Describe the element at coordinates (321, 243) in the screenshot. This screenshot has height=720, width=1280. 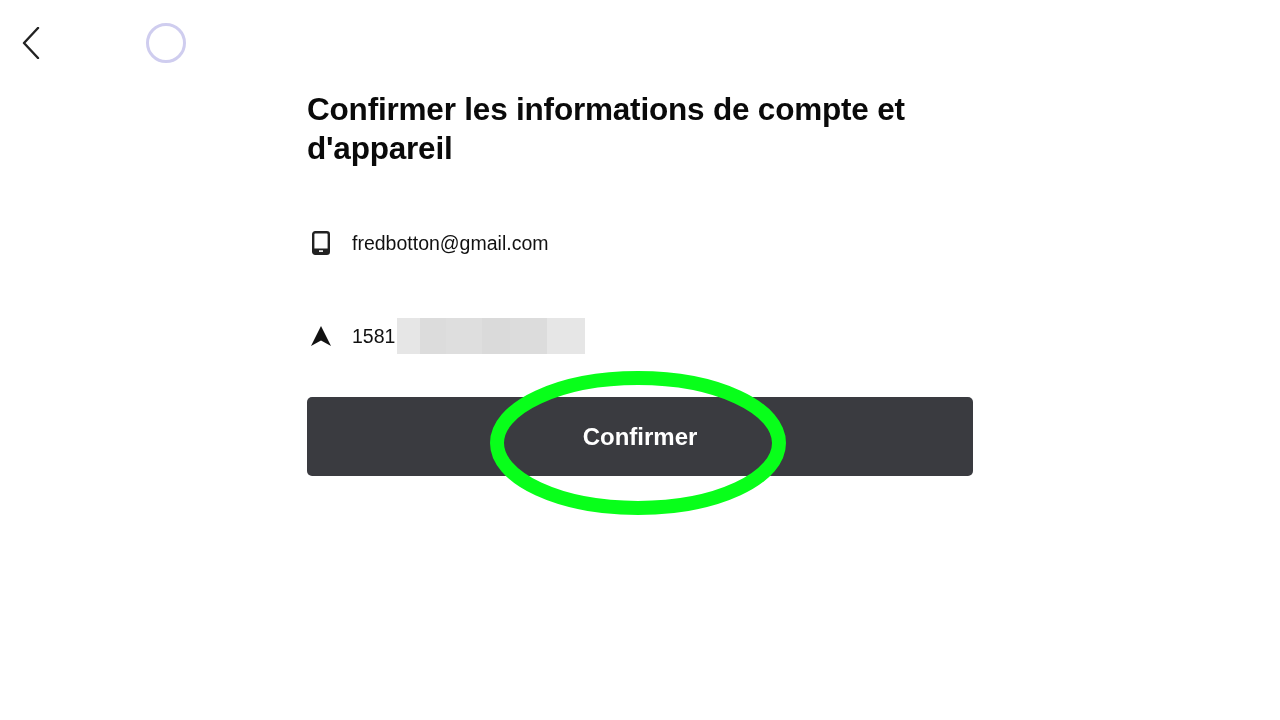
I see `phone-icon` at that location.